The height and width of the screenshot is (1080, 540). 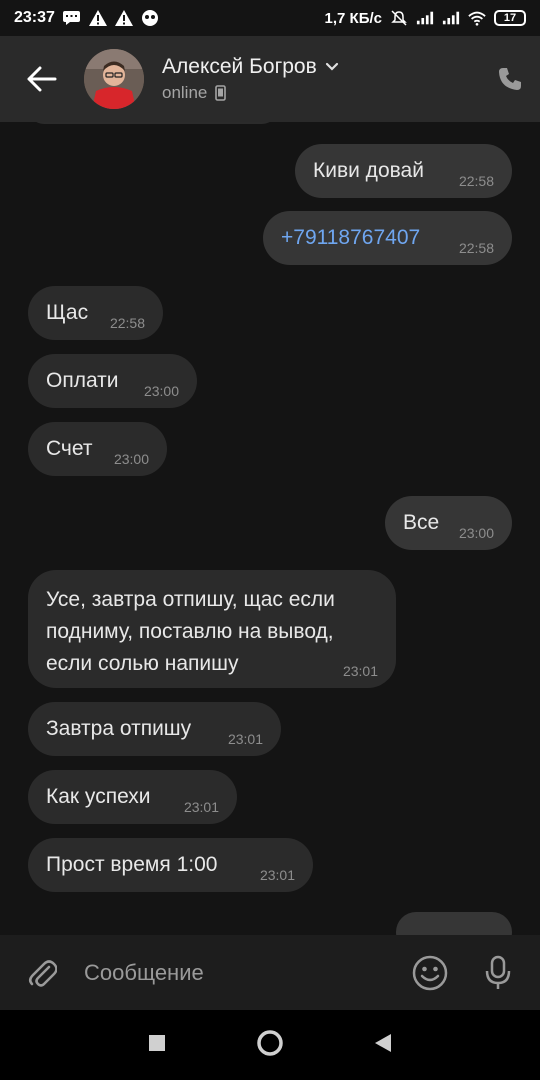 I want to click on call-button, so click(x=510, y=79).